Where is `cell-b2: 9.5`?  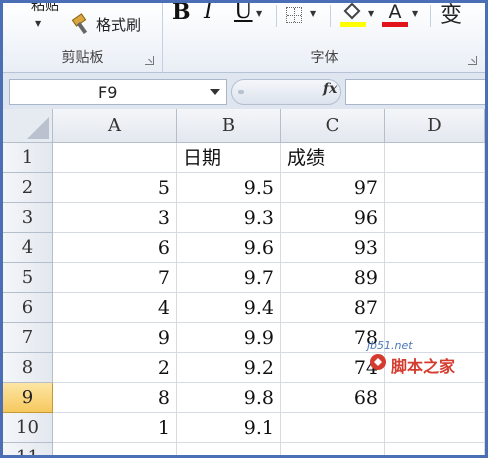
cell-b2: 9.5 is located at coordinates (229, 188).